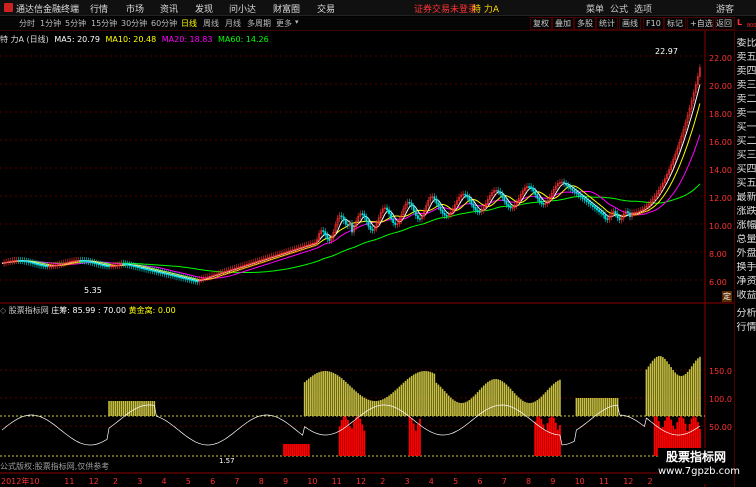 This screenshot has width=756, height=487. Describe the element at coordinates (718, 282) in the screenshot. I see `price-tick: 6.00` at that location.